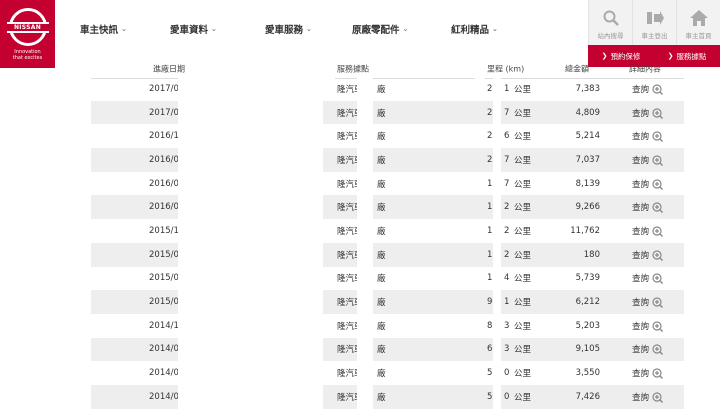 The width and height of the screenshot is (720, 418). I want to click on header-detail: 詳細內容, so click(645, 68).